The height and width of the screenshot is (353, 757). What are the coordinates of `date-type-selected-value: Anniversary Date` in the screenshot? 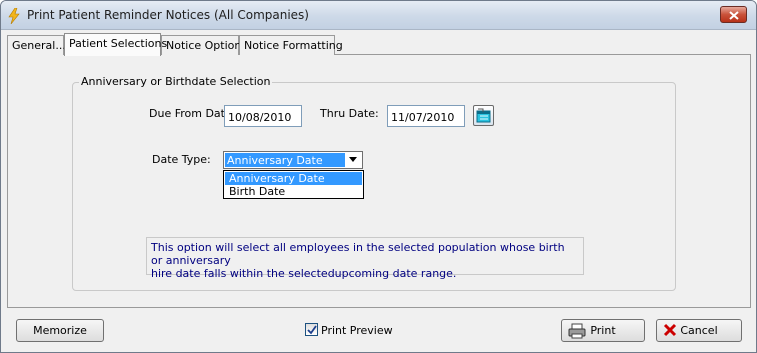 It's located at (285, 160).